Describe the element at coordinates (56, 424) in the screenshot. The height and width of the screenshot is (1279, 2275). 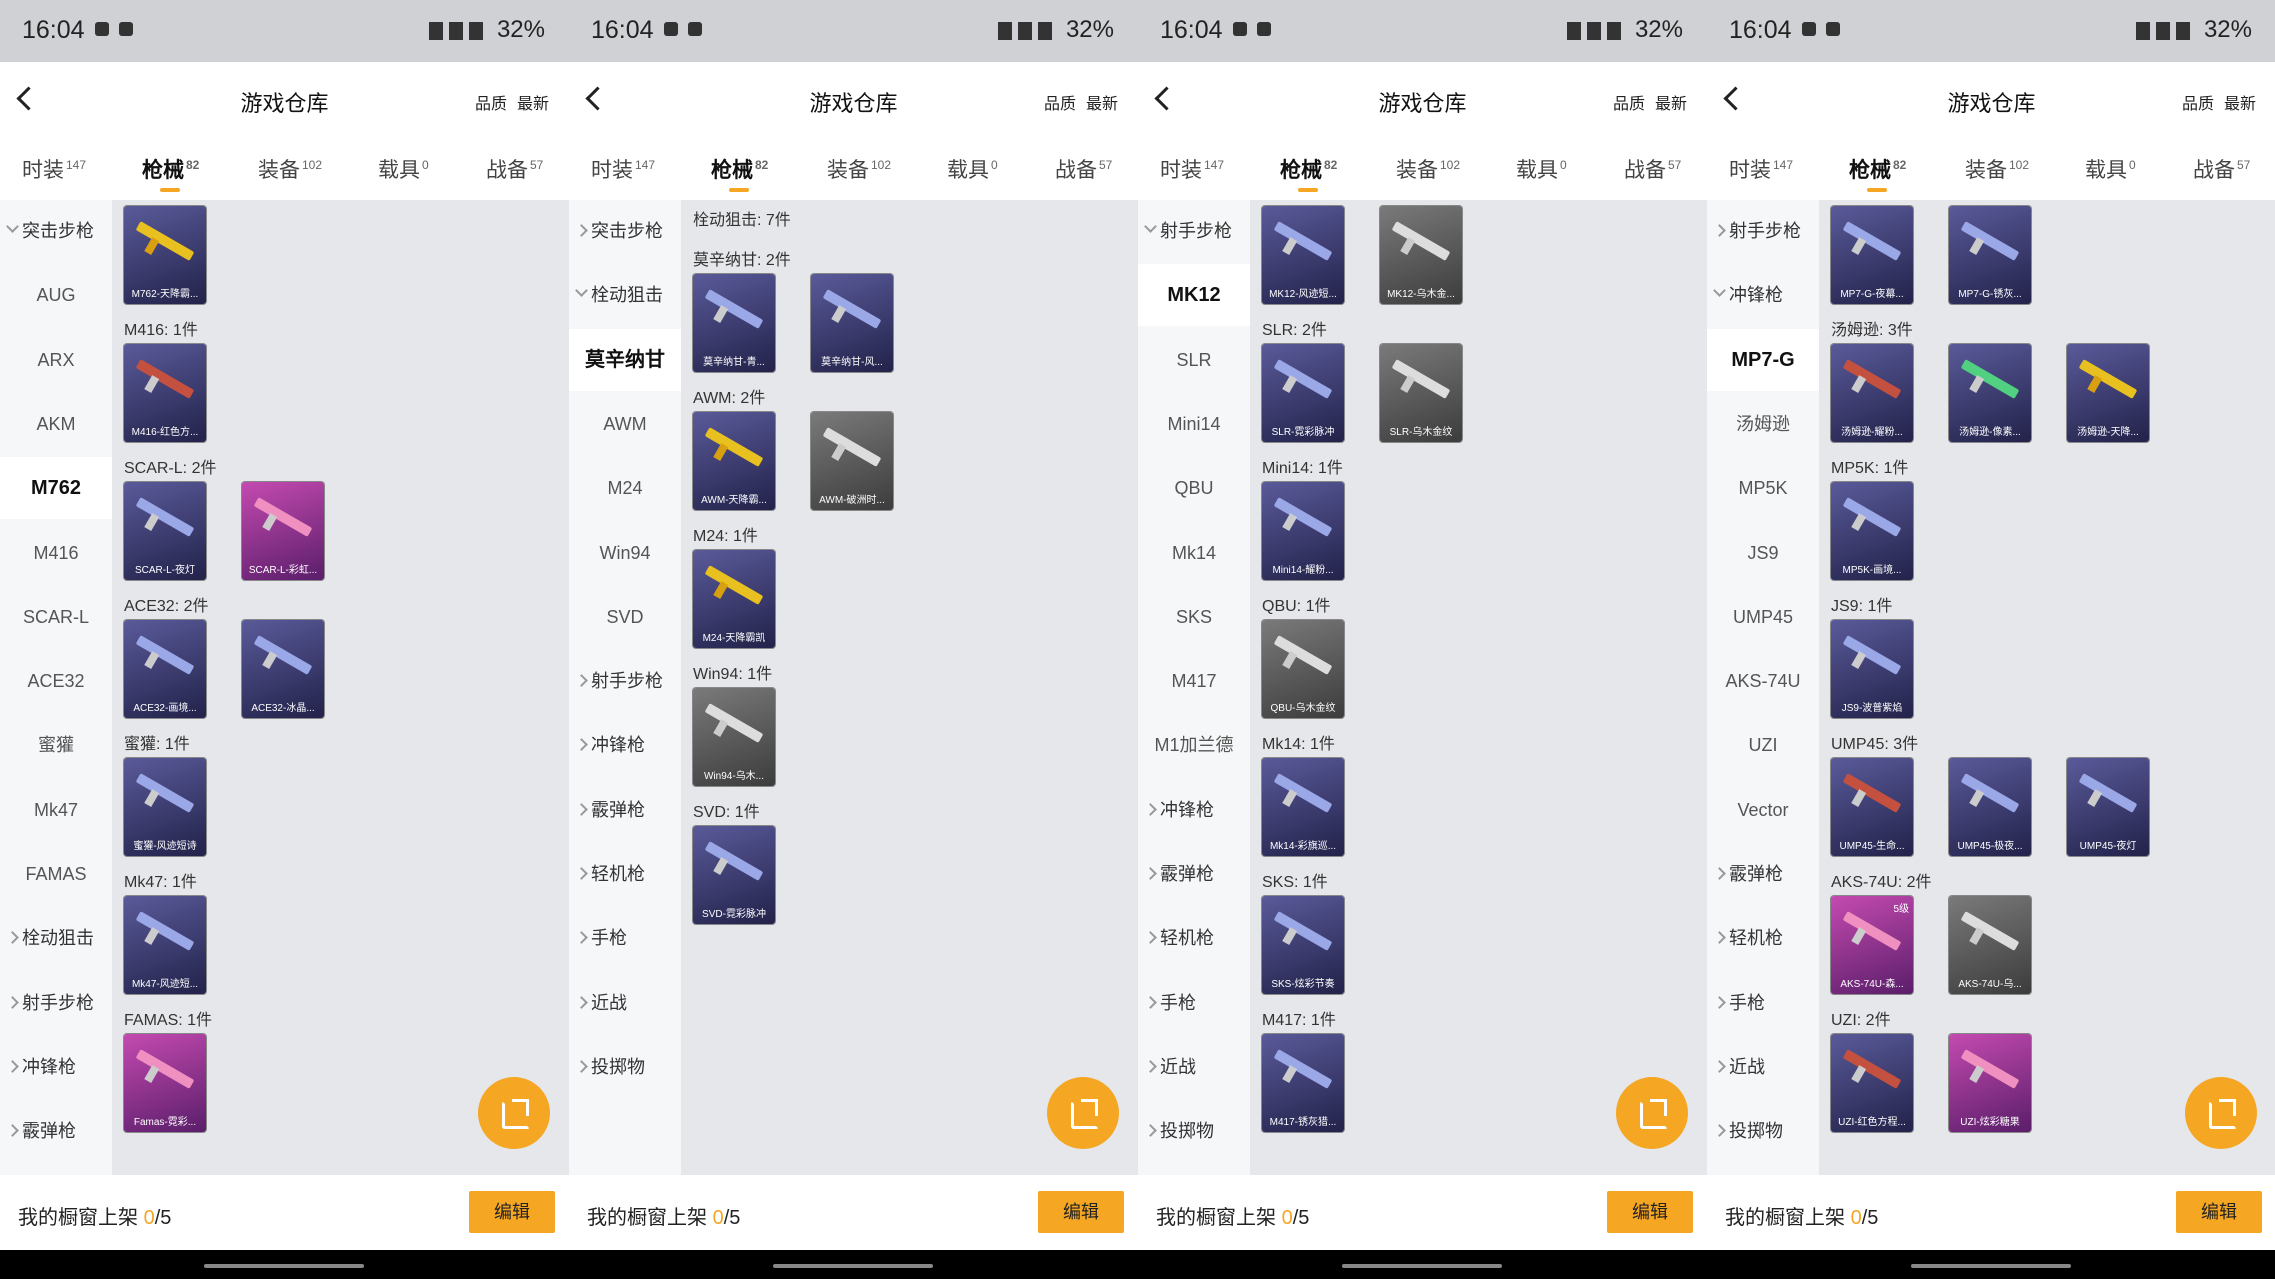
I see `sidebar-item: AKM` at that location.